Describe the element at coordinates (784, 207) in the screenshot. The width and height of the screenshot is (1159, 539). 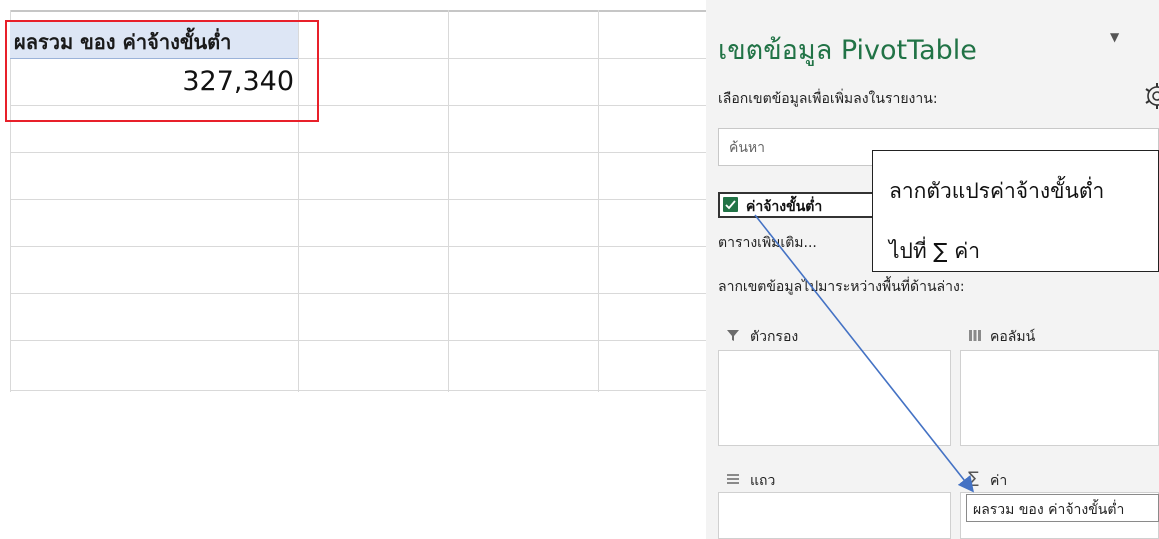
I see `field-label: ค่าจ้างขั้นต่ำ` at that location.